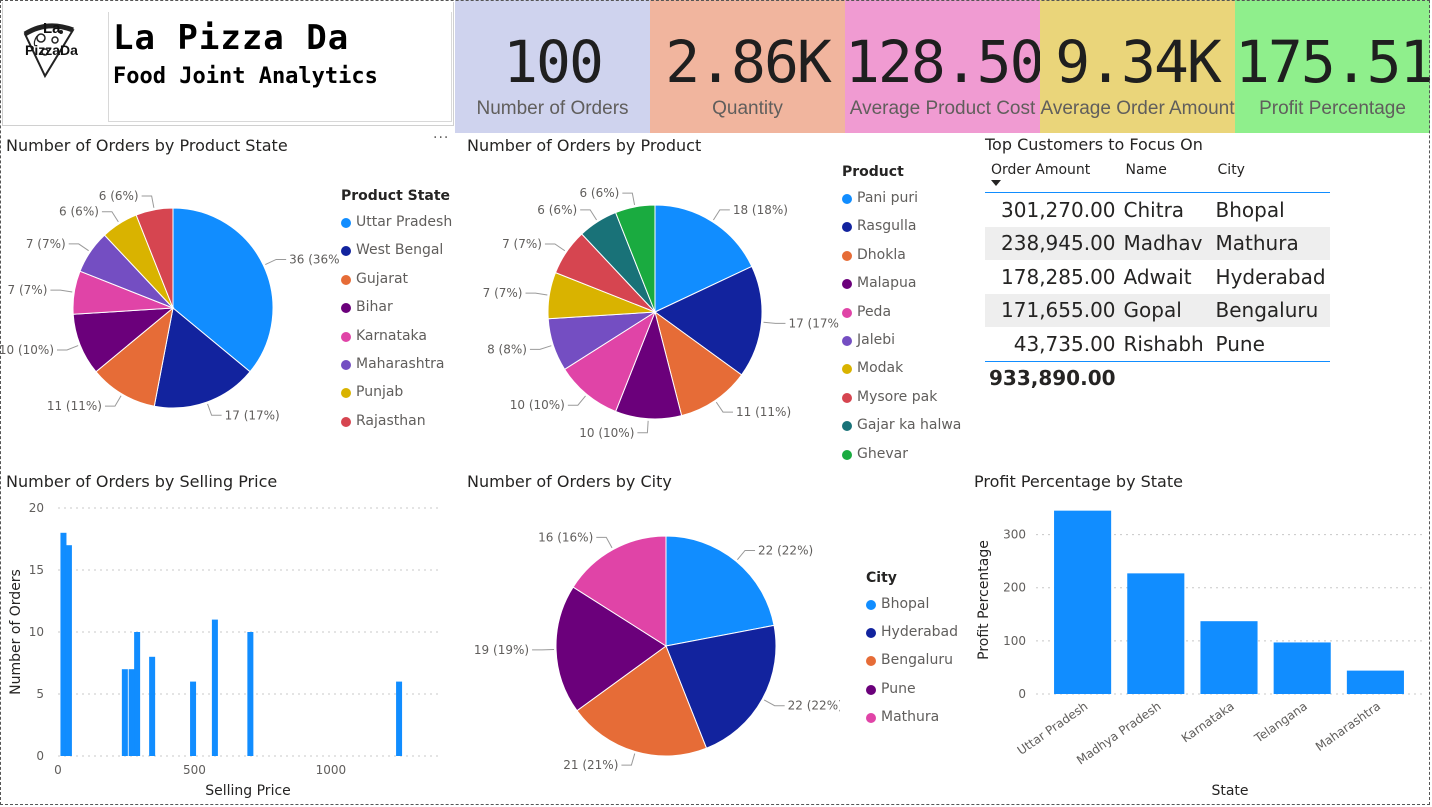 The height and width of the screenshot is (807, 1432). Describe the element at coordinates (28, 290) in the screenshot. I see `data-label: 7 (7%)` at that location.